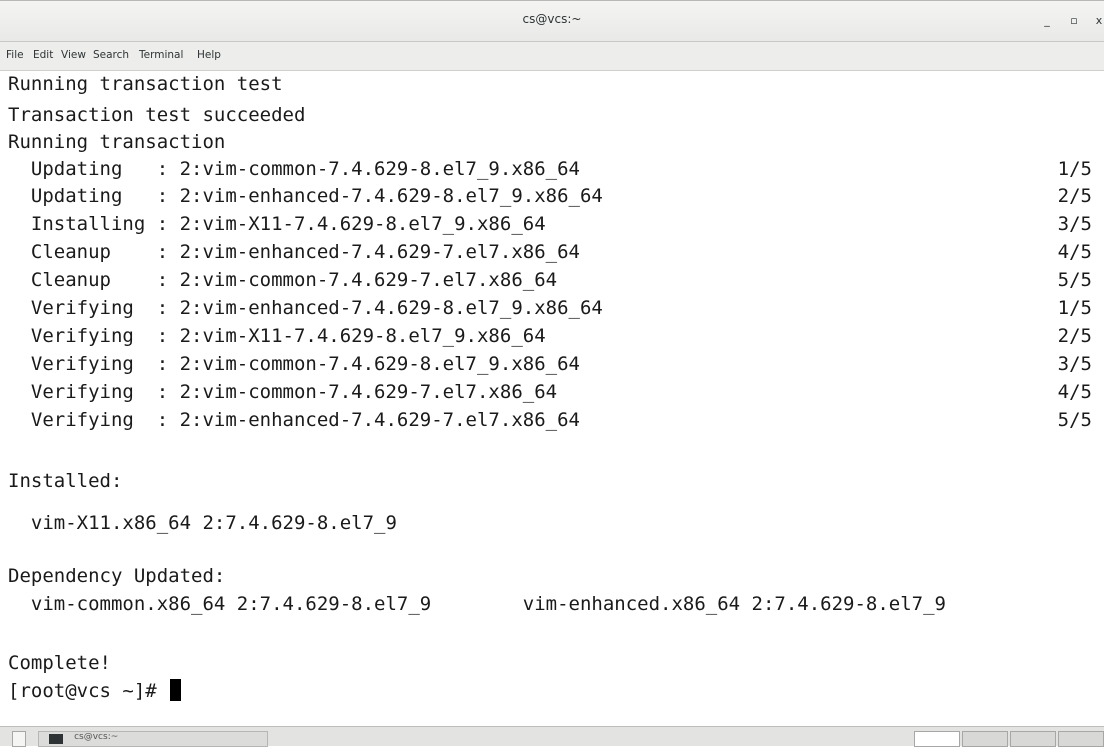 The width and height of the screenshot is (1104, 747). Describe the element at coordinates (65, 481) in the screenshot. I see `terminal-line: Installed:` at that location.